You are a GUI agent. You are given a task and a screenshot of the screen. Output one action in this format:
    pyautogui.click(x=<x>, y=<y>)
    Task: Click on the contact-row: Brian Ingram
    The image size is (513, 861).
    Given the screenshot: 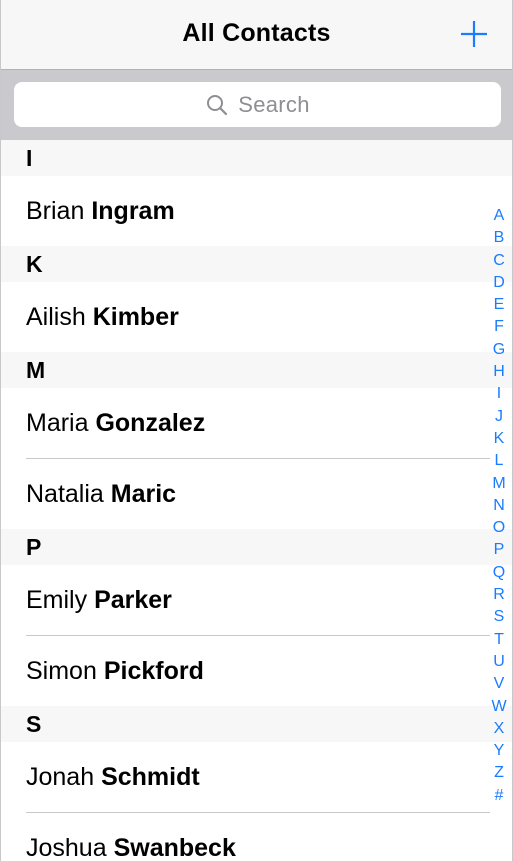 What is the action you would take?
    pyautogui.click(x=256, y=211)
    